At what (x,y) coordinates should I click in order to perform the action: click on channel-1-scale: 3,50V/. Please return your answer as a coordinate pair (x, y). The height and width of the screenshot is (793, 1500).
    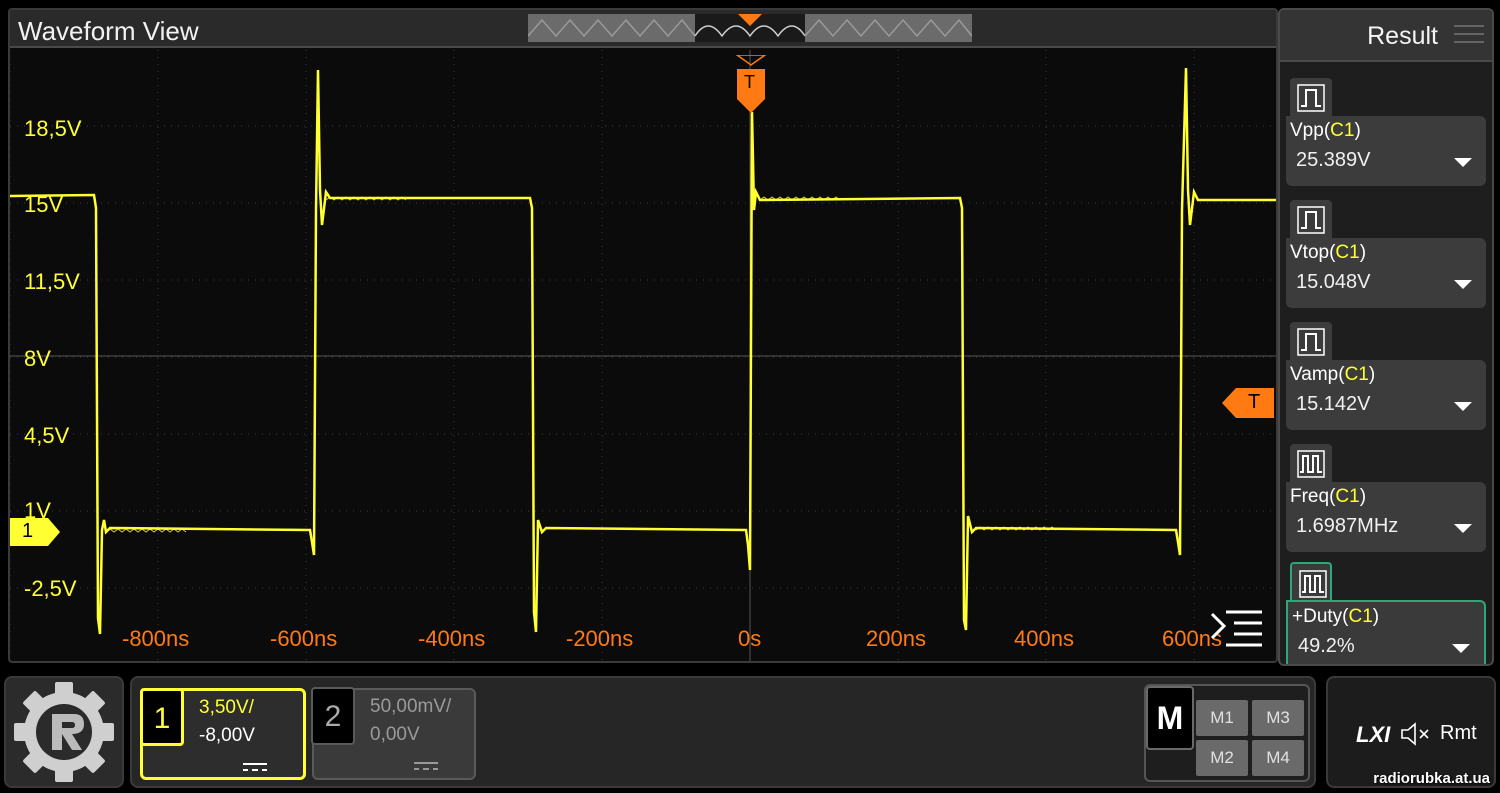
    Looking at the image, I should click on (226, 707).